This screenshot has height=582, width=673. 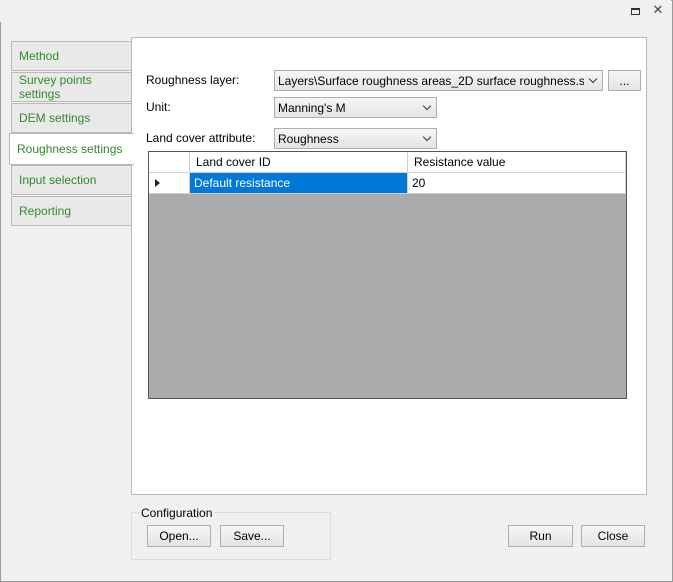 I want to click on land-cover-attribute-label: Land cover attribute:, so click(x=201, y=138).